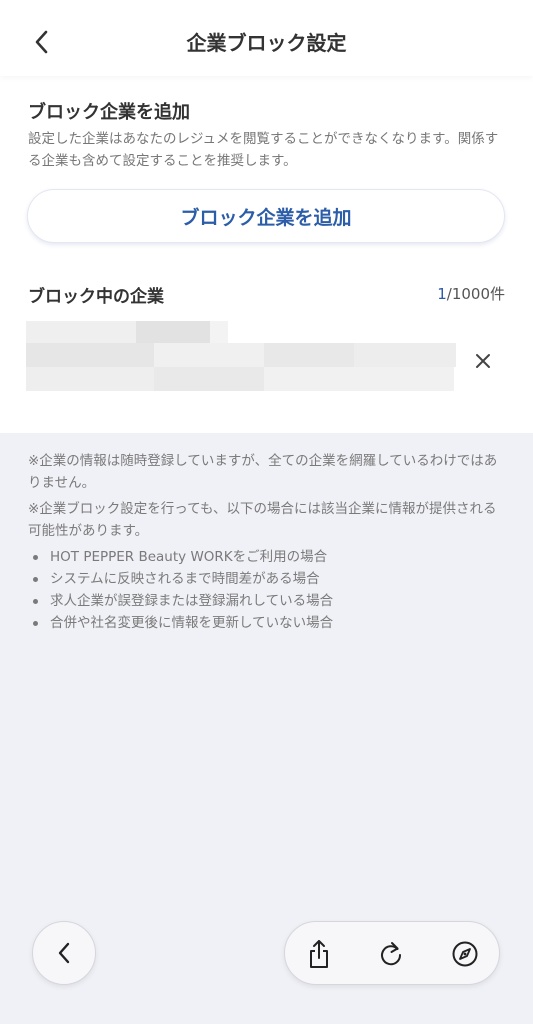 The image size is (533, 1024). I want to click on header-bar: 企業ブロック設定, so click(266, 38).